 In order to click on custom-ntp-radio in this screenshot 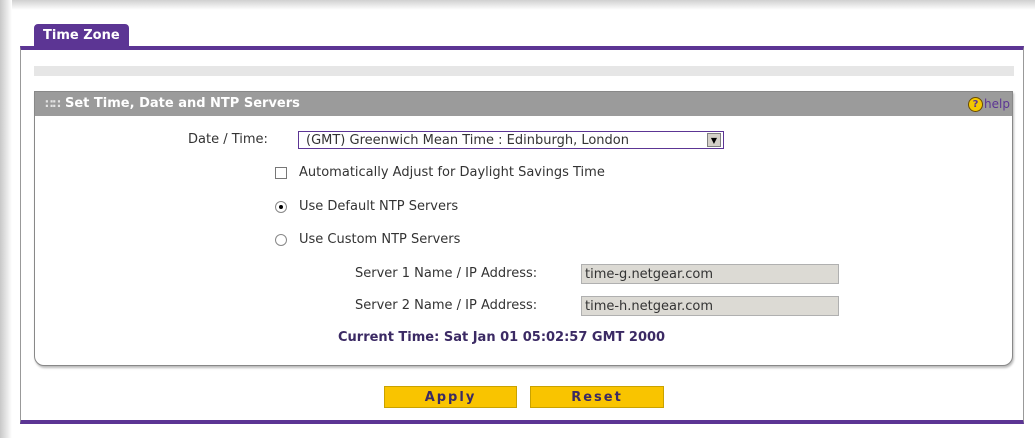, I will do `click(281, 240)`.